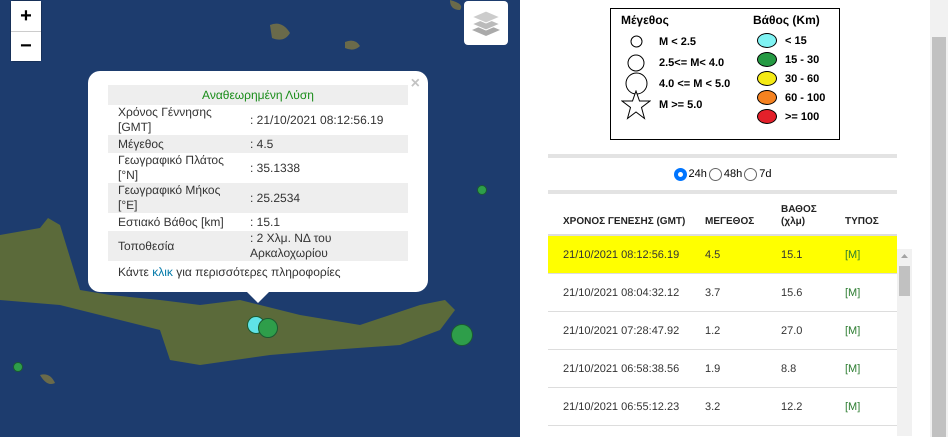 This screenshot has width=948, height=437. I want to click on table-cell-text: 21/10/2021 08:12:56.19, so click(621, 254).